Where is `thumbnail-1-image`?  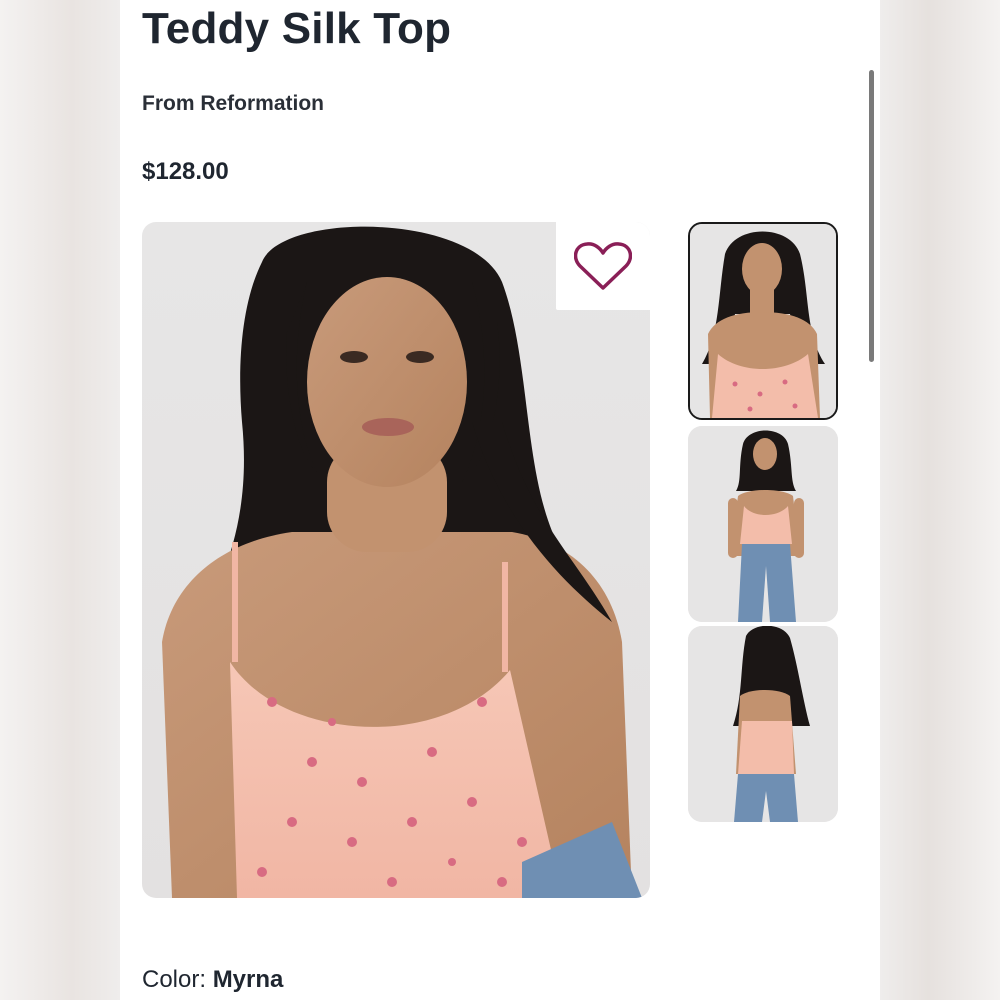
thumbnail-1-image is located at coordinates (763, 321).